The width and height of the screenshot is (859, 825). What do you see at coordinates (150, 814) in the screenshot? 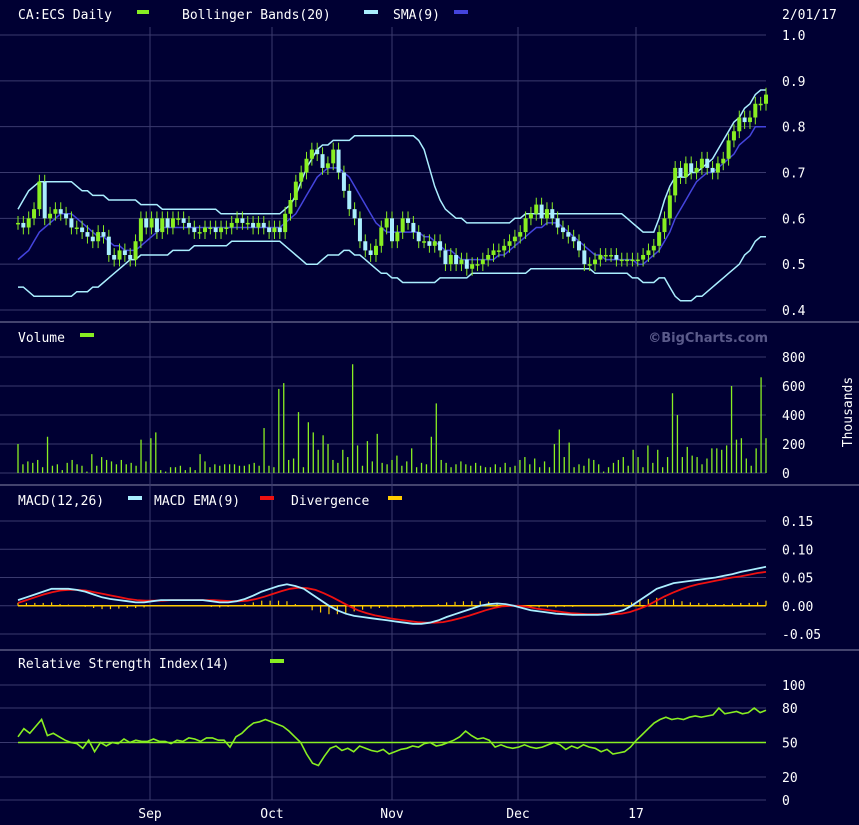
I see `x-tick-label: Sep` at bounding box center [150, 814].